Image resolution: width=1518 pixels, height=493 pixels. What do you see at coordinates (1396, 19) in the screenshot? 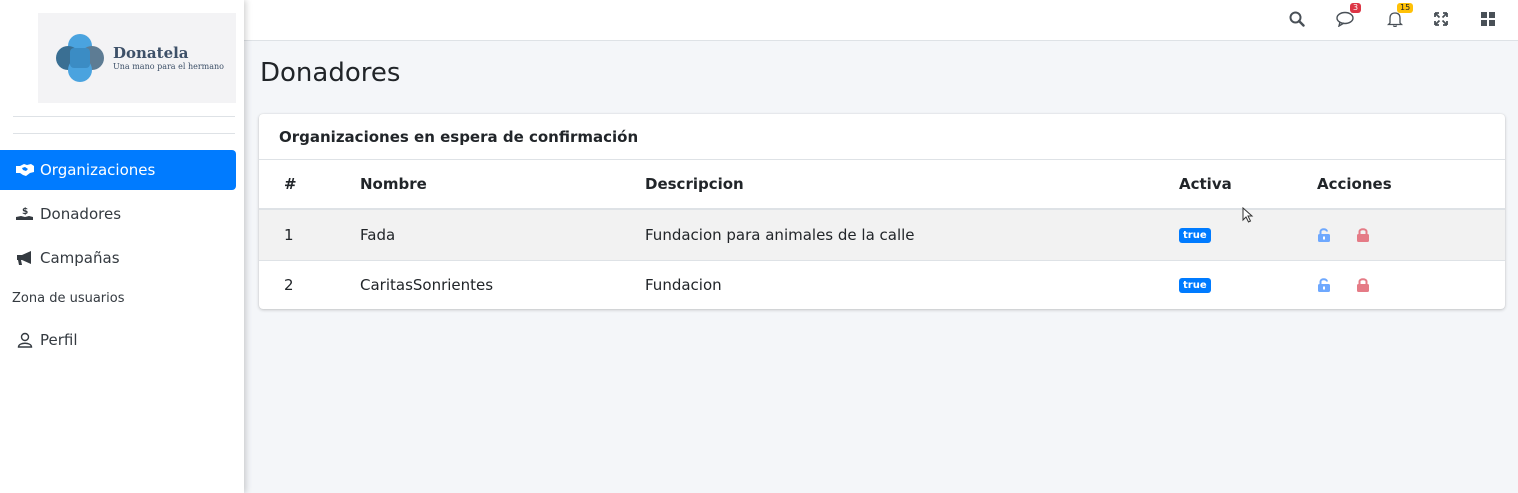
I see `bell-icon: 15` at bounding box center [1396, 19].